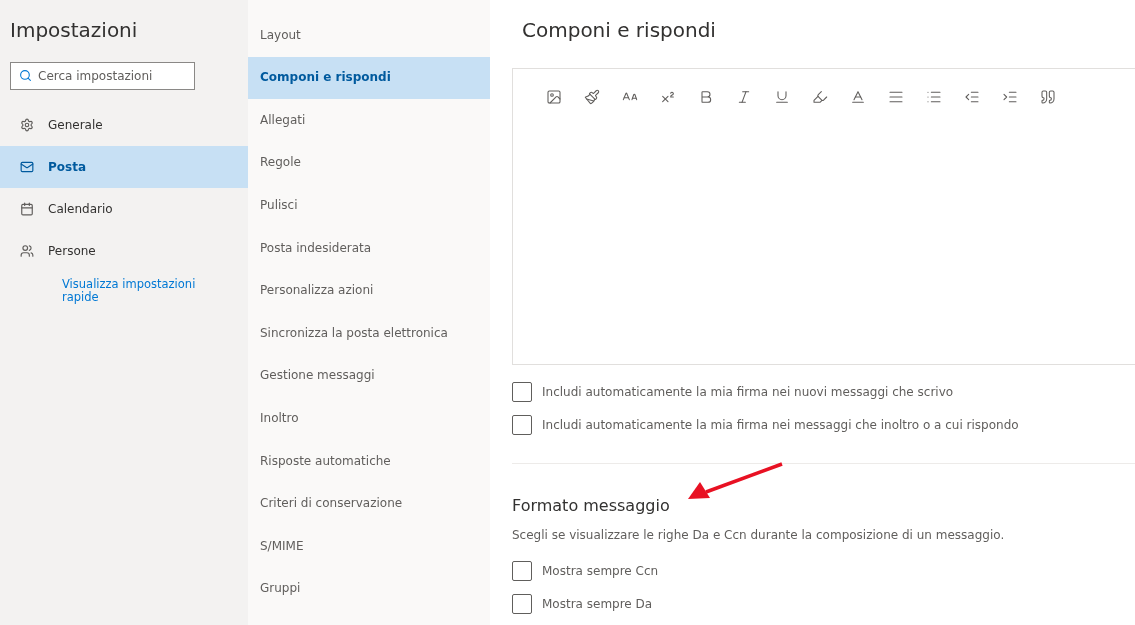 Image resolution: width=1135 pixels, height=625 pixels. I want to click on quick-settings-link: Visualizza impostazioni rapide, so click(106, 291).